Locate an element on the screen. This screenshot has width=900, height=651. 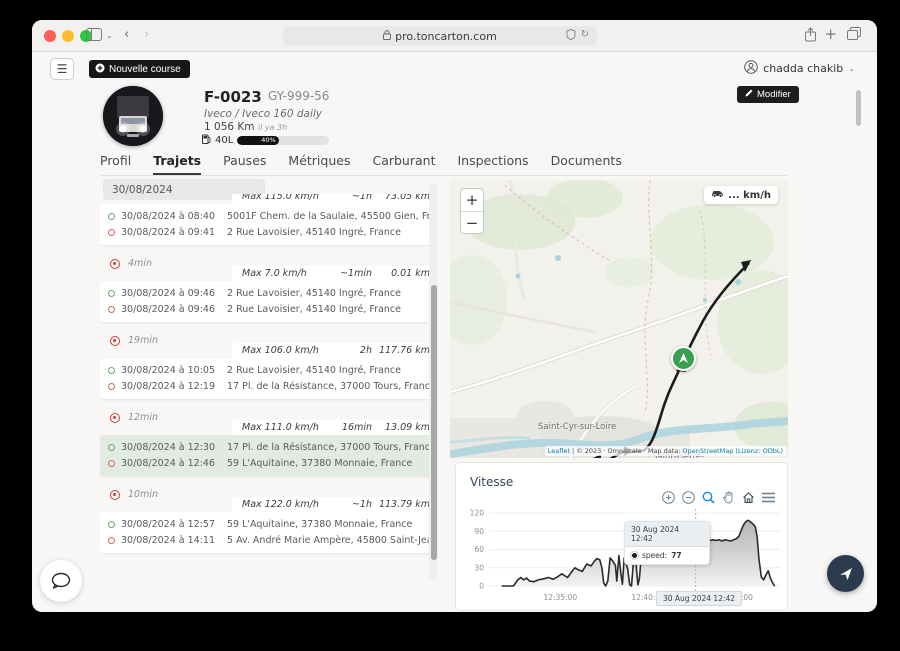
pause-indicator: 4min is located at coordinates (131, 263).